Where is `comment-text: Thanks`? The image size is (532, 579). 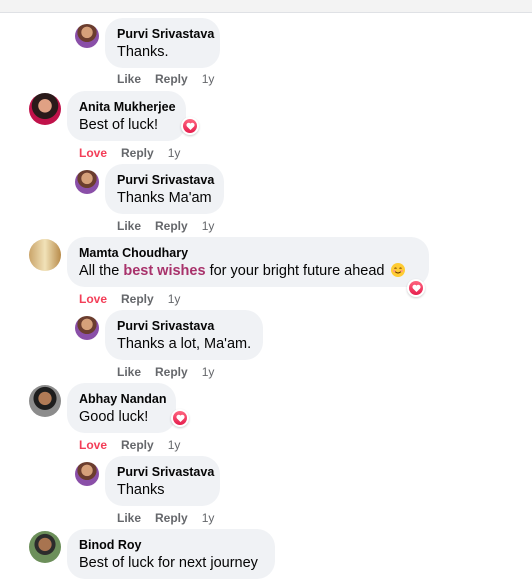 comment-text: Thanks is located at coordinates (141, 490).